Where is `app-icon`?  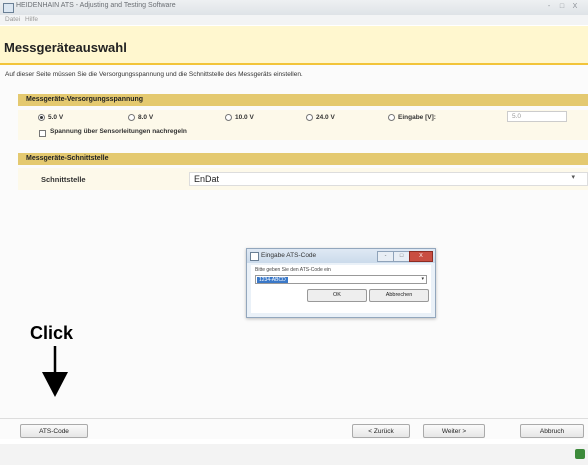
app-icon is located at coordinates (8, 8).